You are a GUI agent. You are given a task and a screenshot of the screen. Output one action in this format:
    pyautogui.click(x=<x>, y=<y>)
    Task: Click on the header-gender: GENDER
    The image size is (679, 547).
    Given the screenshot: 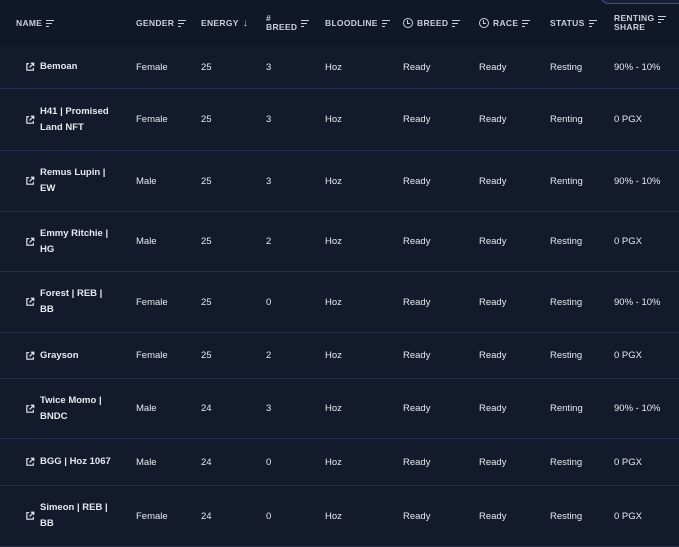 What is the action you would take?
    pyautogui.click(x=161, y=23)
    